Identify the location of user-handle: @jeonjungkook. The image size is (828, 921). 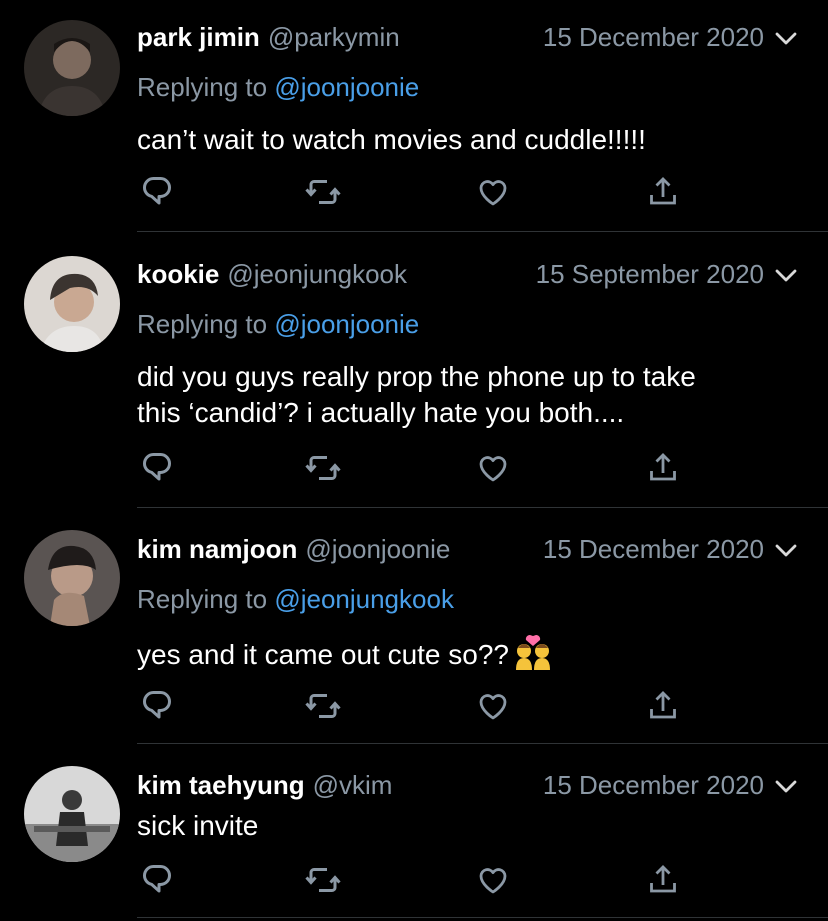
(317, 274).